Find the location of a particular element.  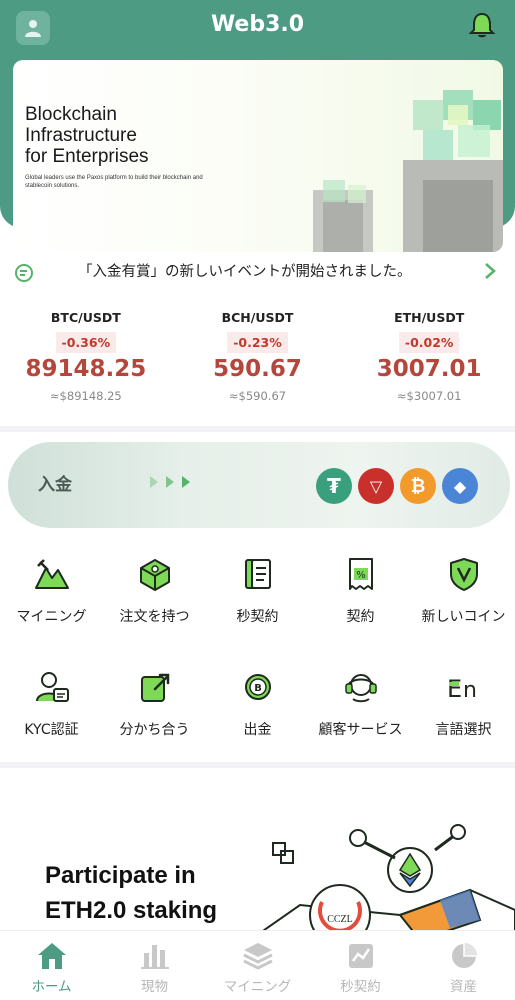

ticker-price: 3007.01 is located at coordinates (429, 369).